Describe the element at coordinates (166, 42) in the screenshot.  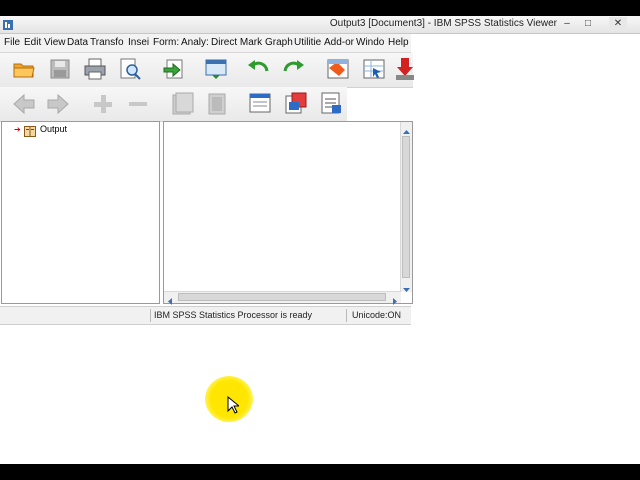
I see `menu-format: Form:` at that location.